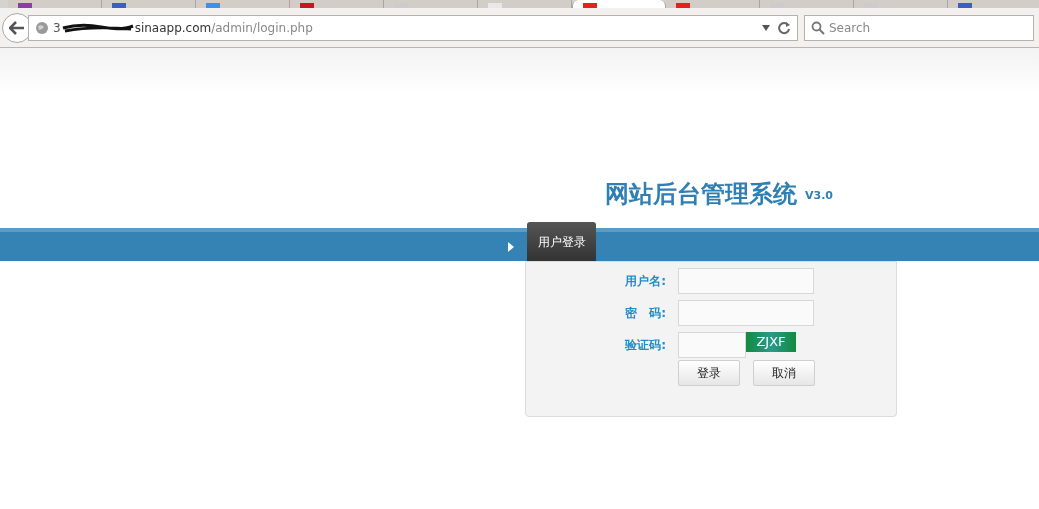  Describe the element at coordinates (645, 281) in the screenshot. I see `field-label: 用户名:` at that location.